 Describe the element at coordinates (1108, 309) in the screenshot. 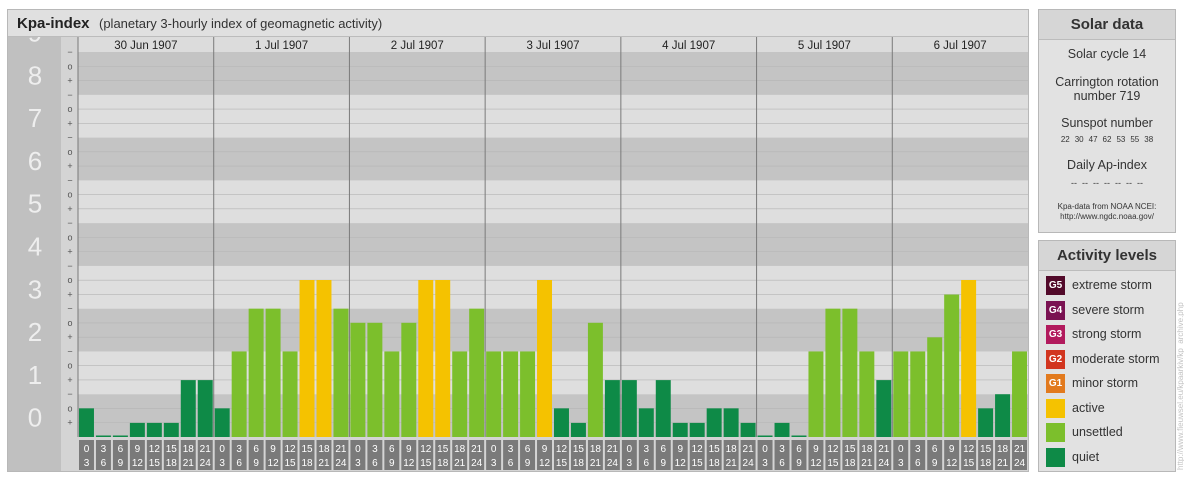

I see `legend-label: severe storm` at that location.